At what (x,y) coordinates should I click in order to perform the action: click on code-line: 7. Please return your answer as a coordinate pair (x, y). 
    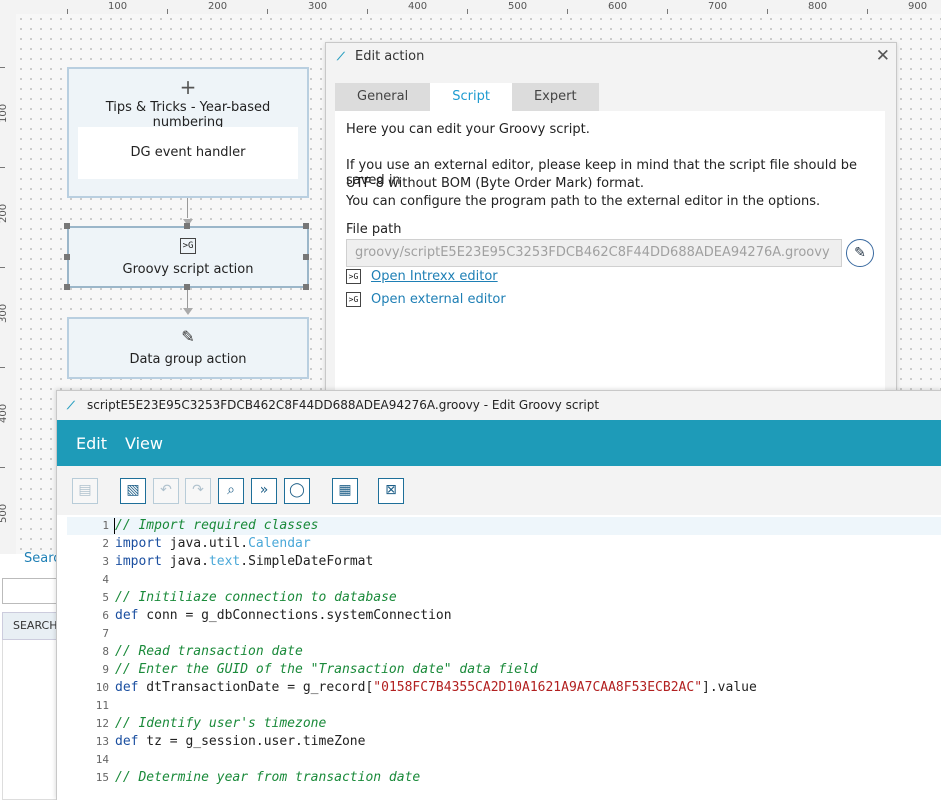
    Looking at the image, I should click on (504, 634).